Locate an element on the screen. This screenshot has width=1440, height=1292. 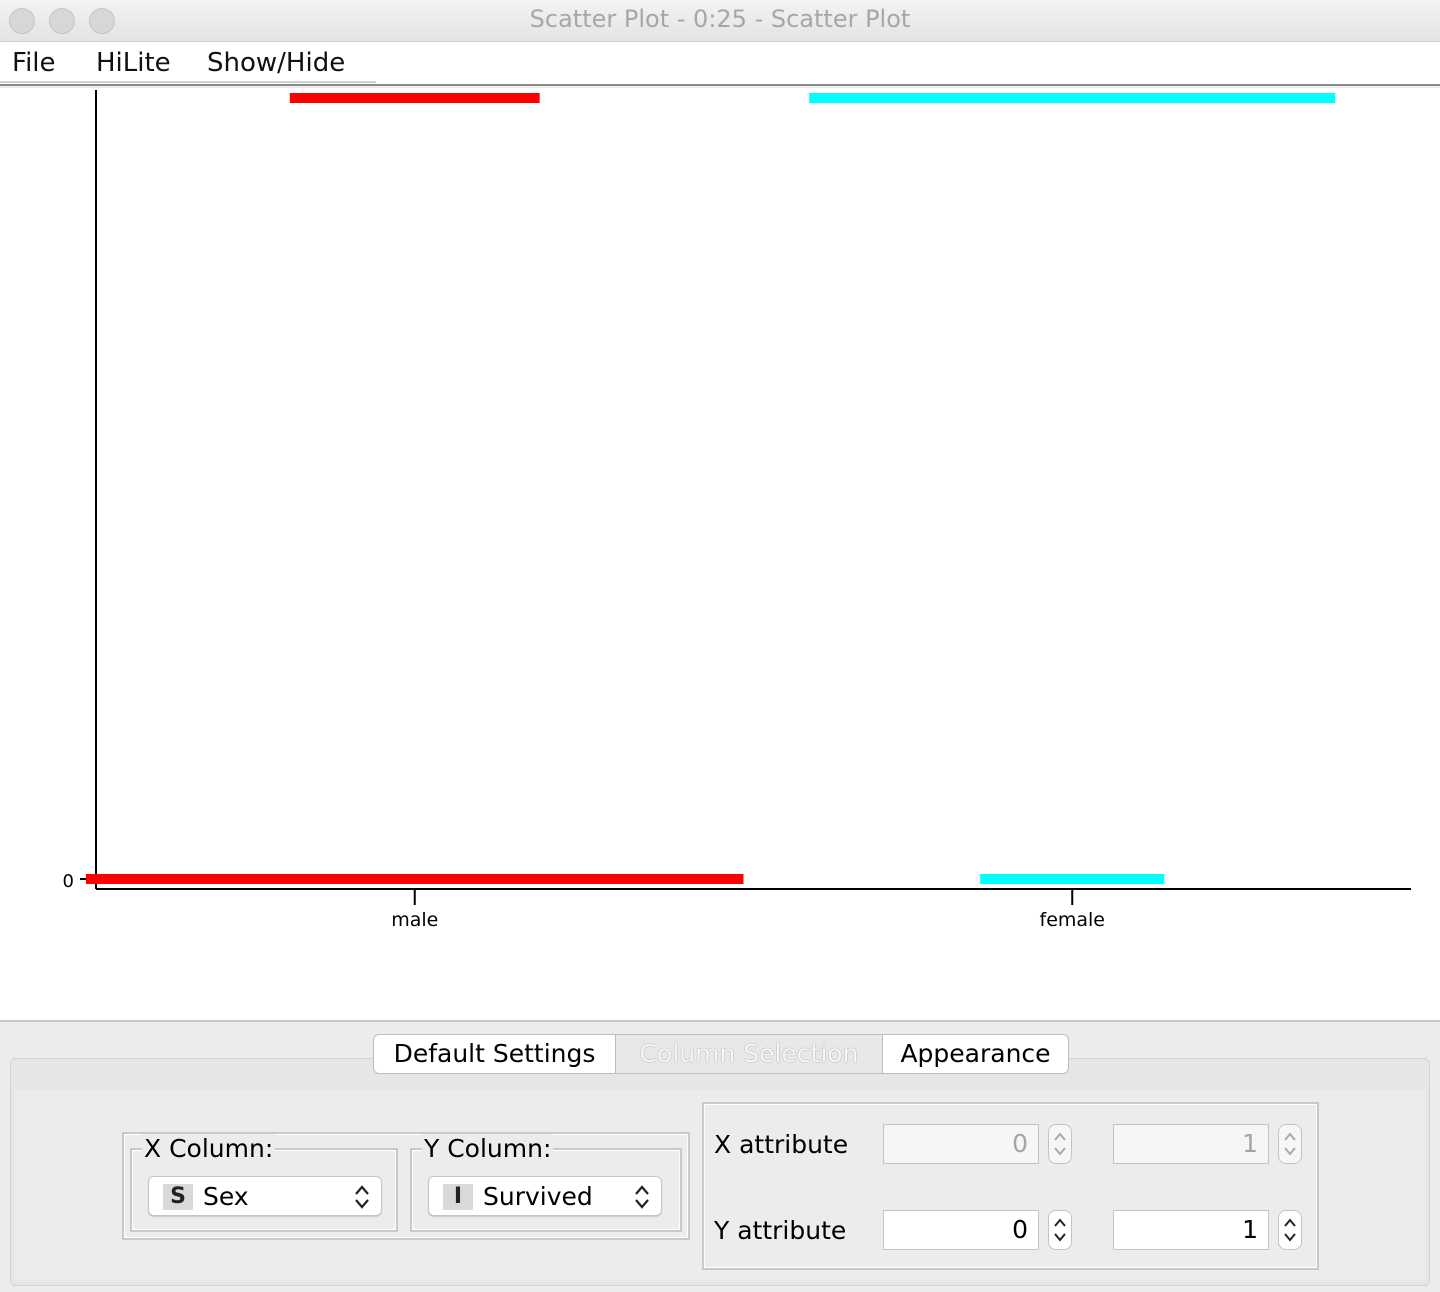
string-type-icon: S is located at coordinates (178, 1197).